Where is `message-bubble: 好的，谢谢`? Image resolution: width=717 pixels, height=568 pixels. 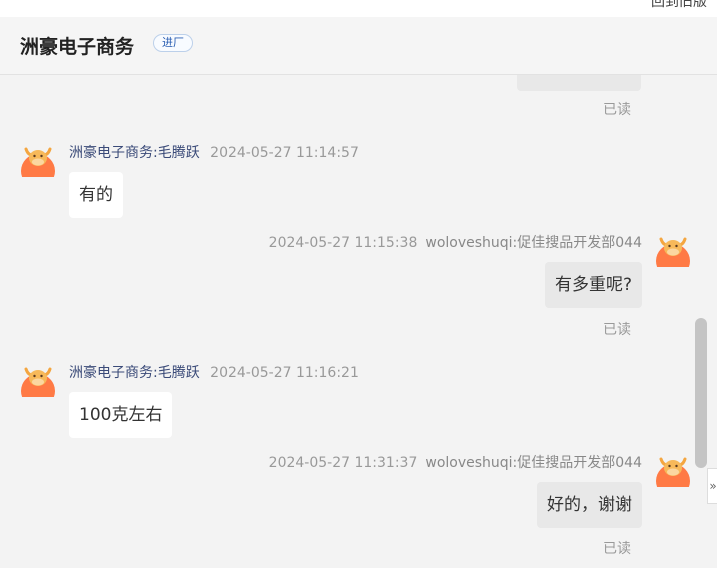 message-bubble: 好的，谢谢 is located at coordinates (589, 505).